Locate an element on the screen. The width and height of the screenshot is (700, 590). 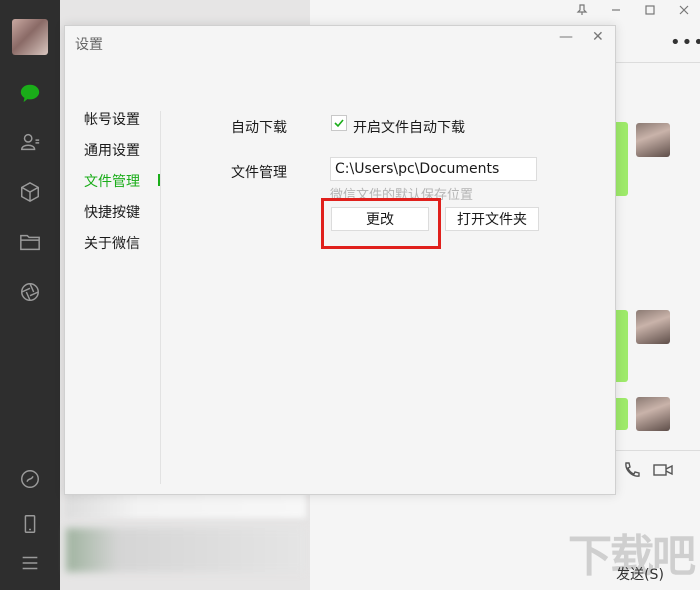
nav-item-shortcuts: 快捷按键 is located at coordinates (112, 212).